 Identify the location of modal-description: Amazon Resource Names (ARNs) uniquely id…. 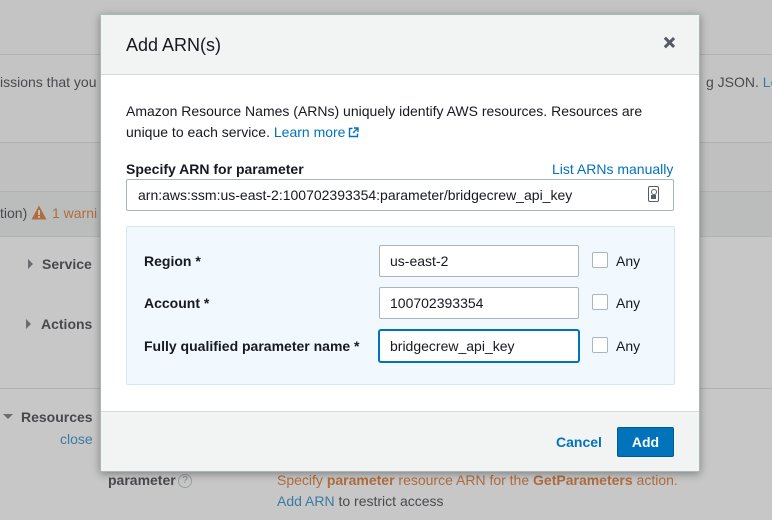
(396, 122).